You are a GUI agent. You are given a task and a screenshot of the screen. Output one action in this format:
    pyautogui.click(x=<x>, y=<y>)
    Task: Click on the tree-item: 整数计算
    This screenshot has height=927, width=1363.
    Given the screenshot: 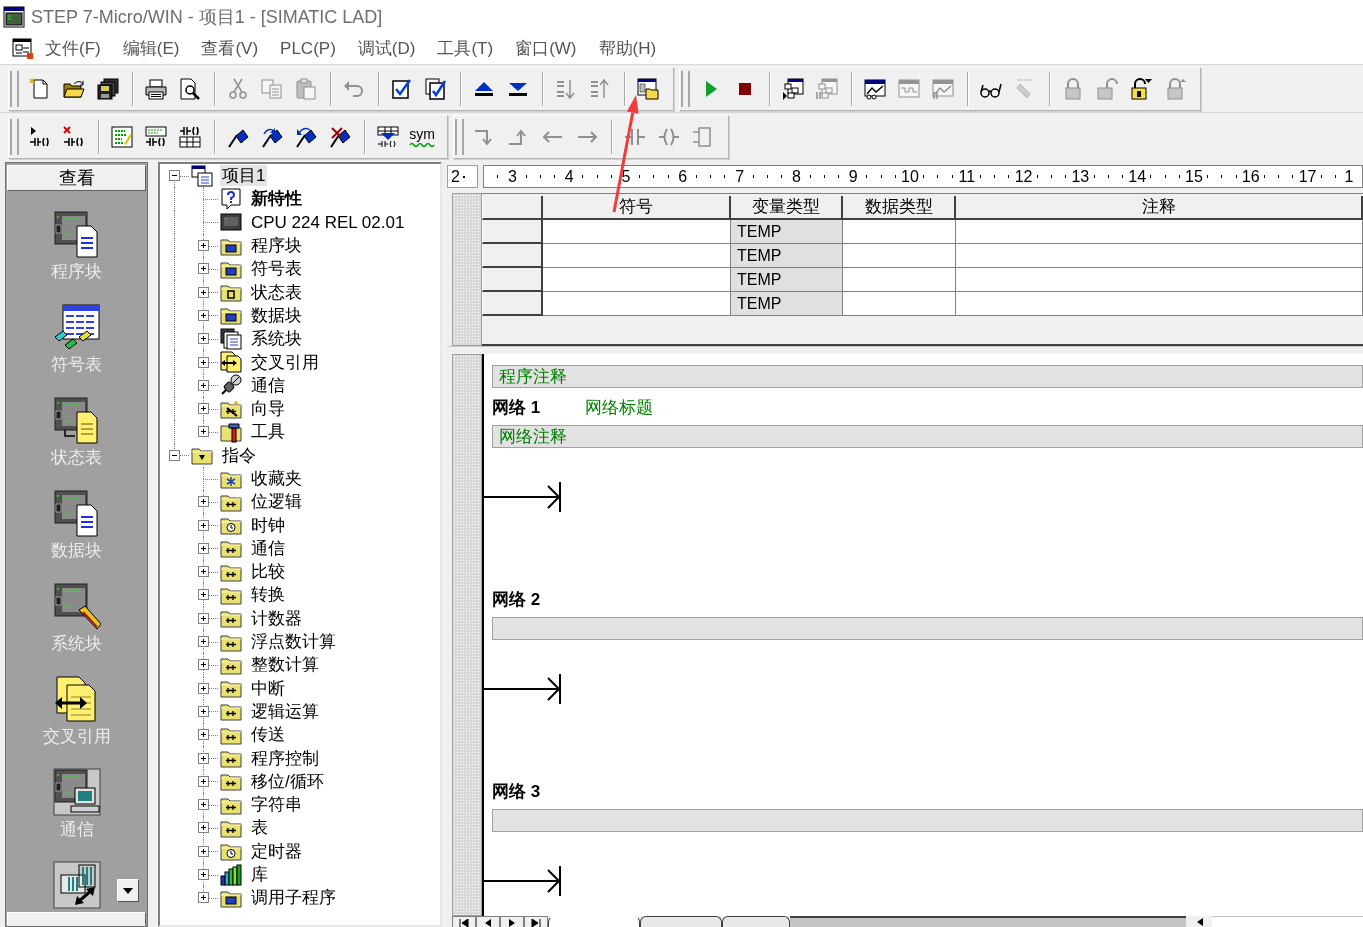 What is the action you would take?
    pyautogui.click(x=285, y=665)
    